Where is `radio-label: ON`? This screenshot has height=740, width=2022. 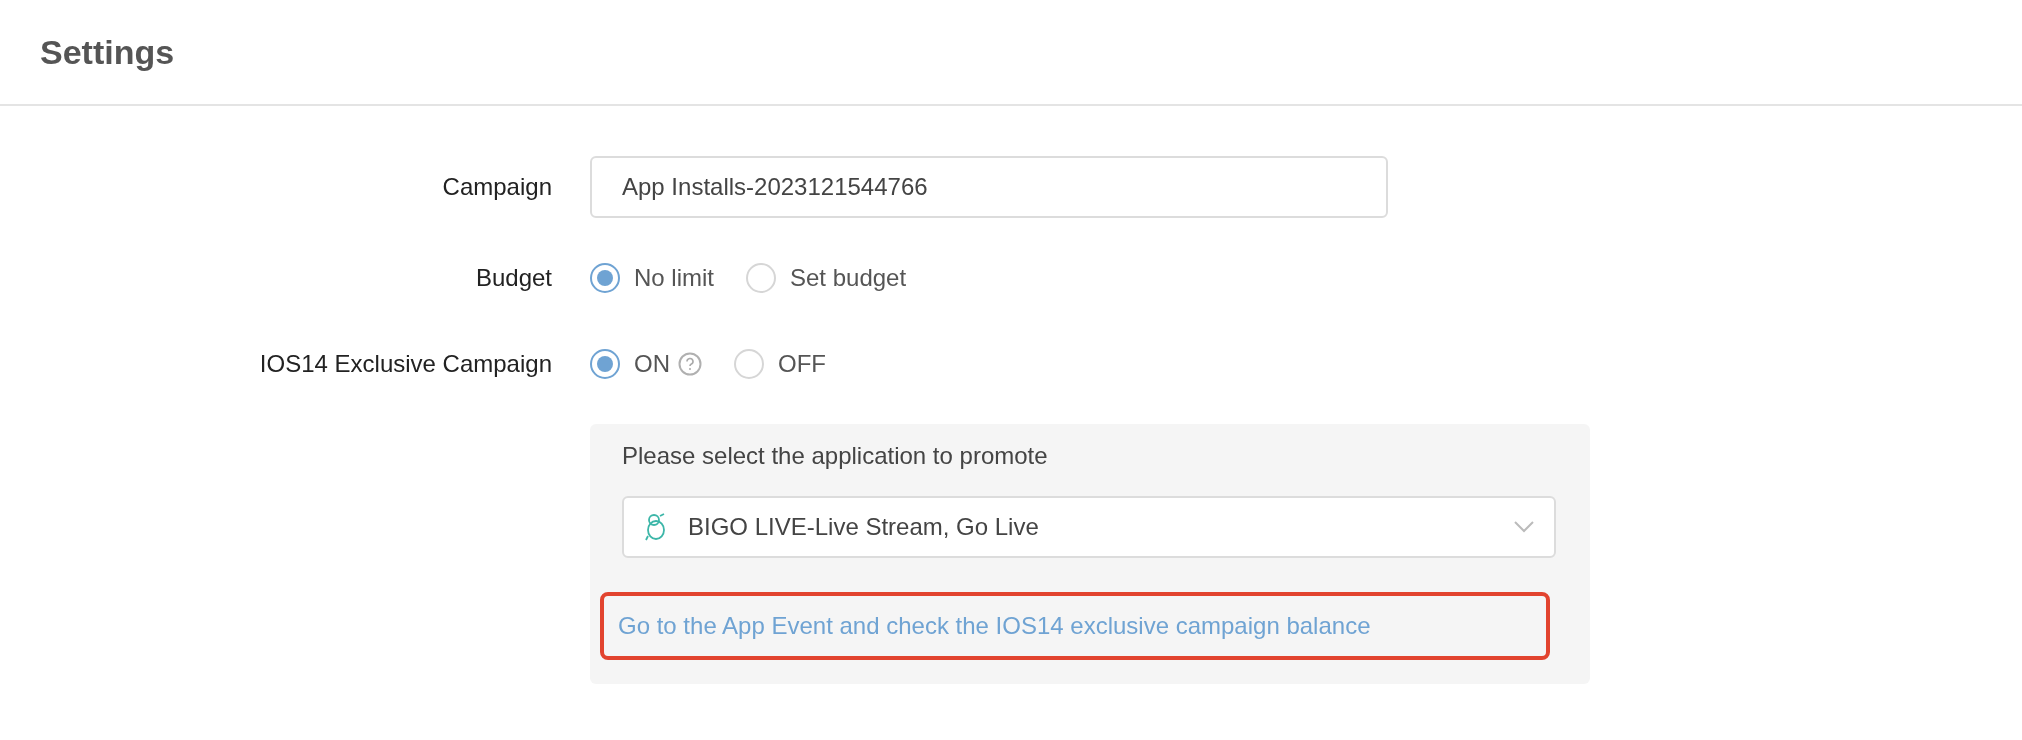 radio-label: ON is located at coordinates (652, 364).